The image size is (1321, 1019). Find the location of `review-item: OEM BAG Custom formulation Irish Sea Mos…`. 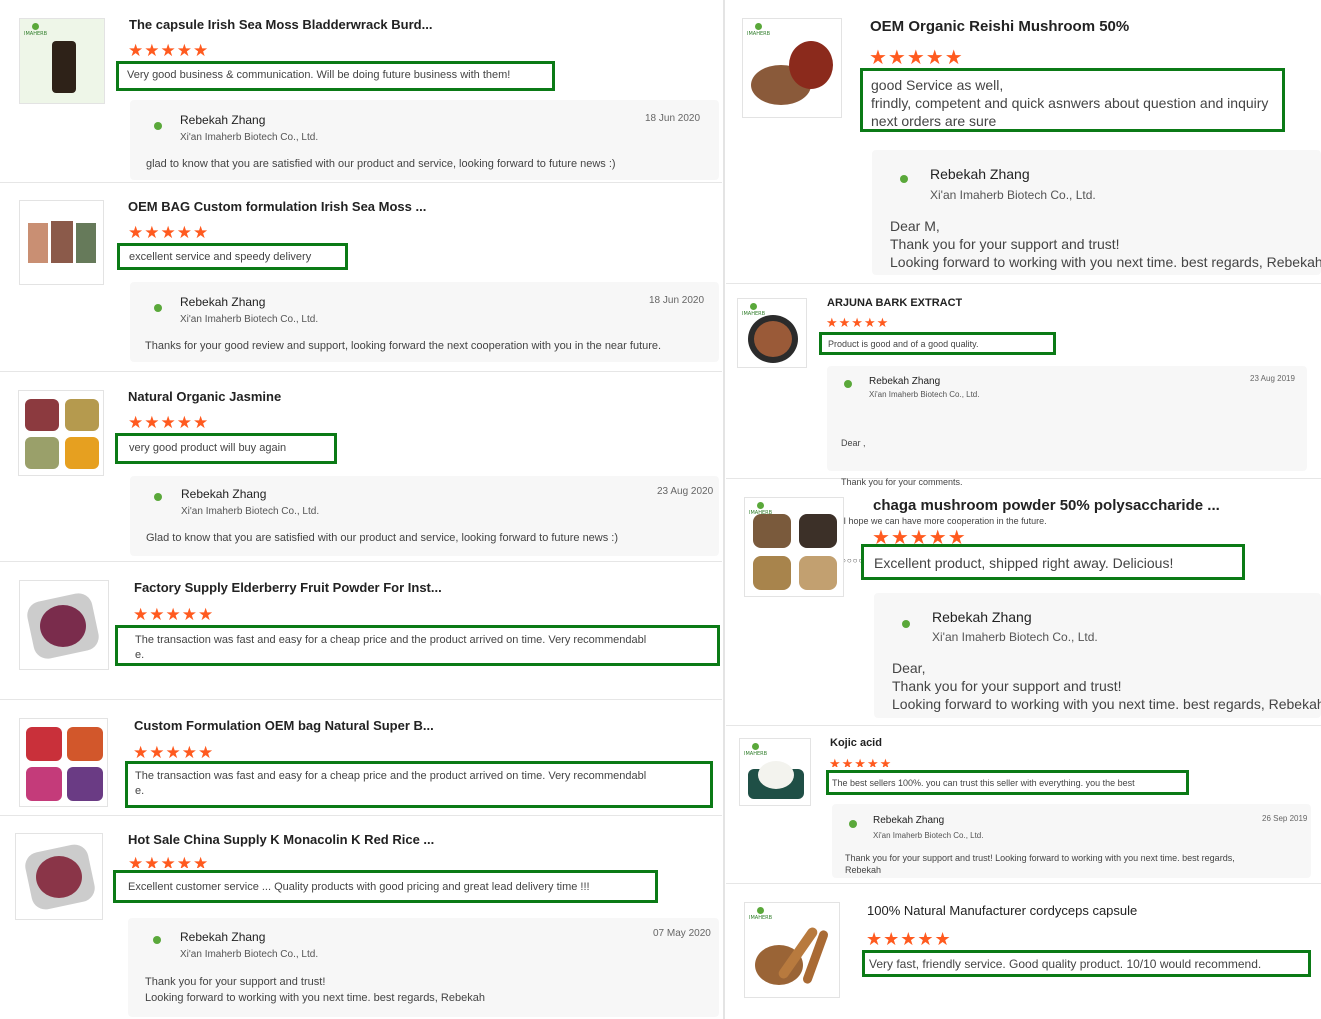

review-item: OEM BAG Custom formulation Irish Sea Mos… is located at coordinates (361, 277).